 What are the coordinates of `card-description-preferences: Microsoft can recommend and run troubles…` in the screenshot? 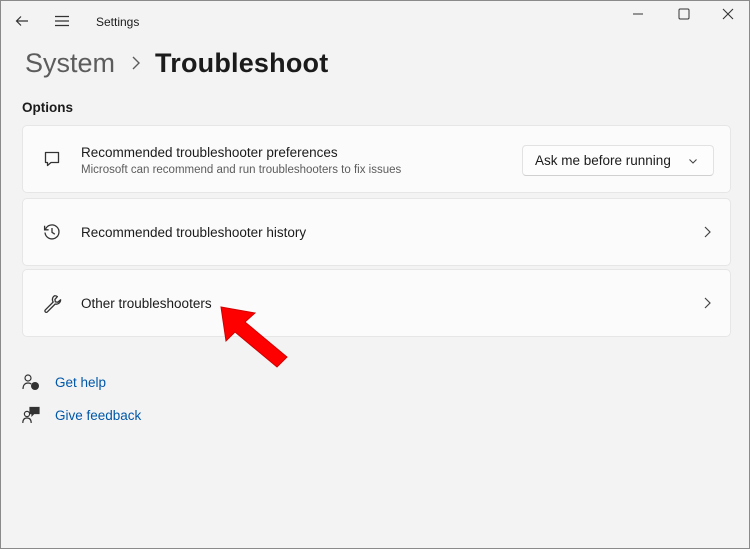 It's located at (241, 170).